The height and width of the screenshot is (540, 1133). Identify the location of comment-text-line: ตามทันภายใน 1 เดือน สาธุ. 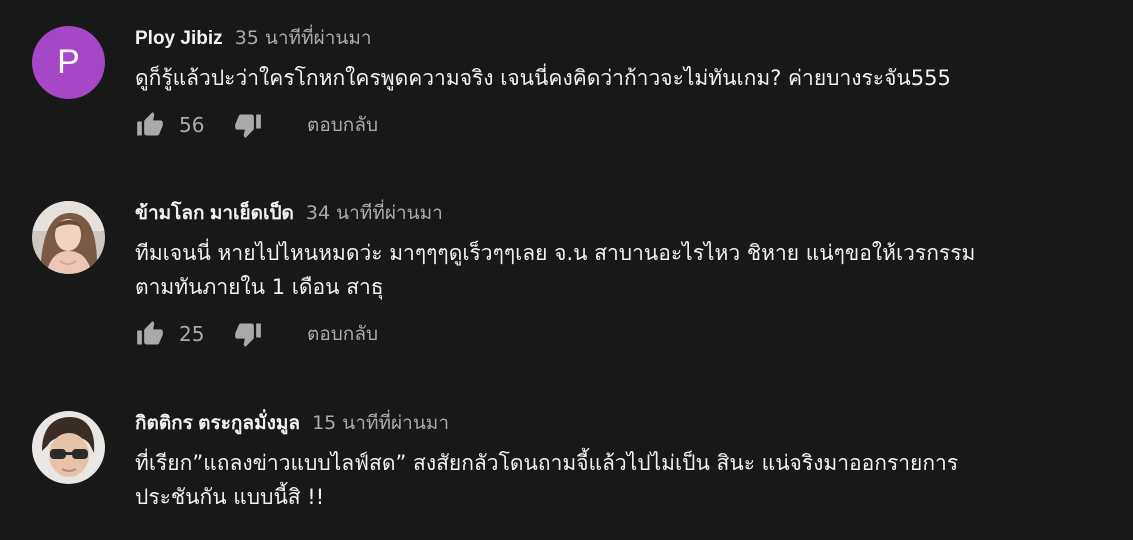
(259, 287).